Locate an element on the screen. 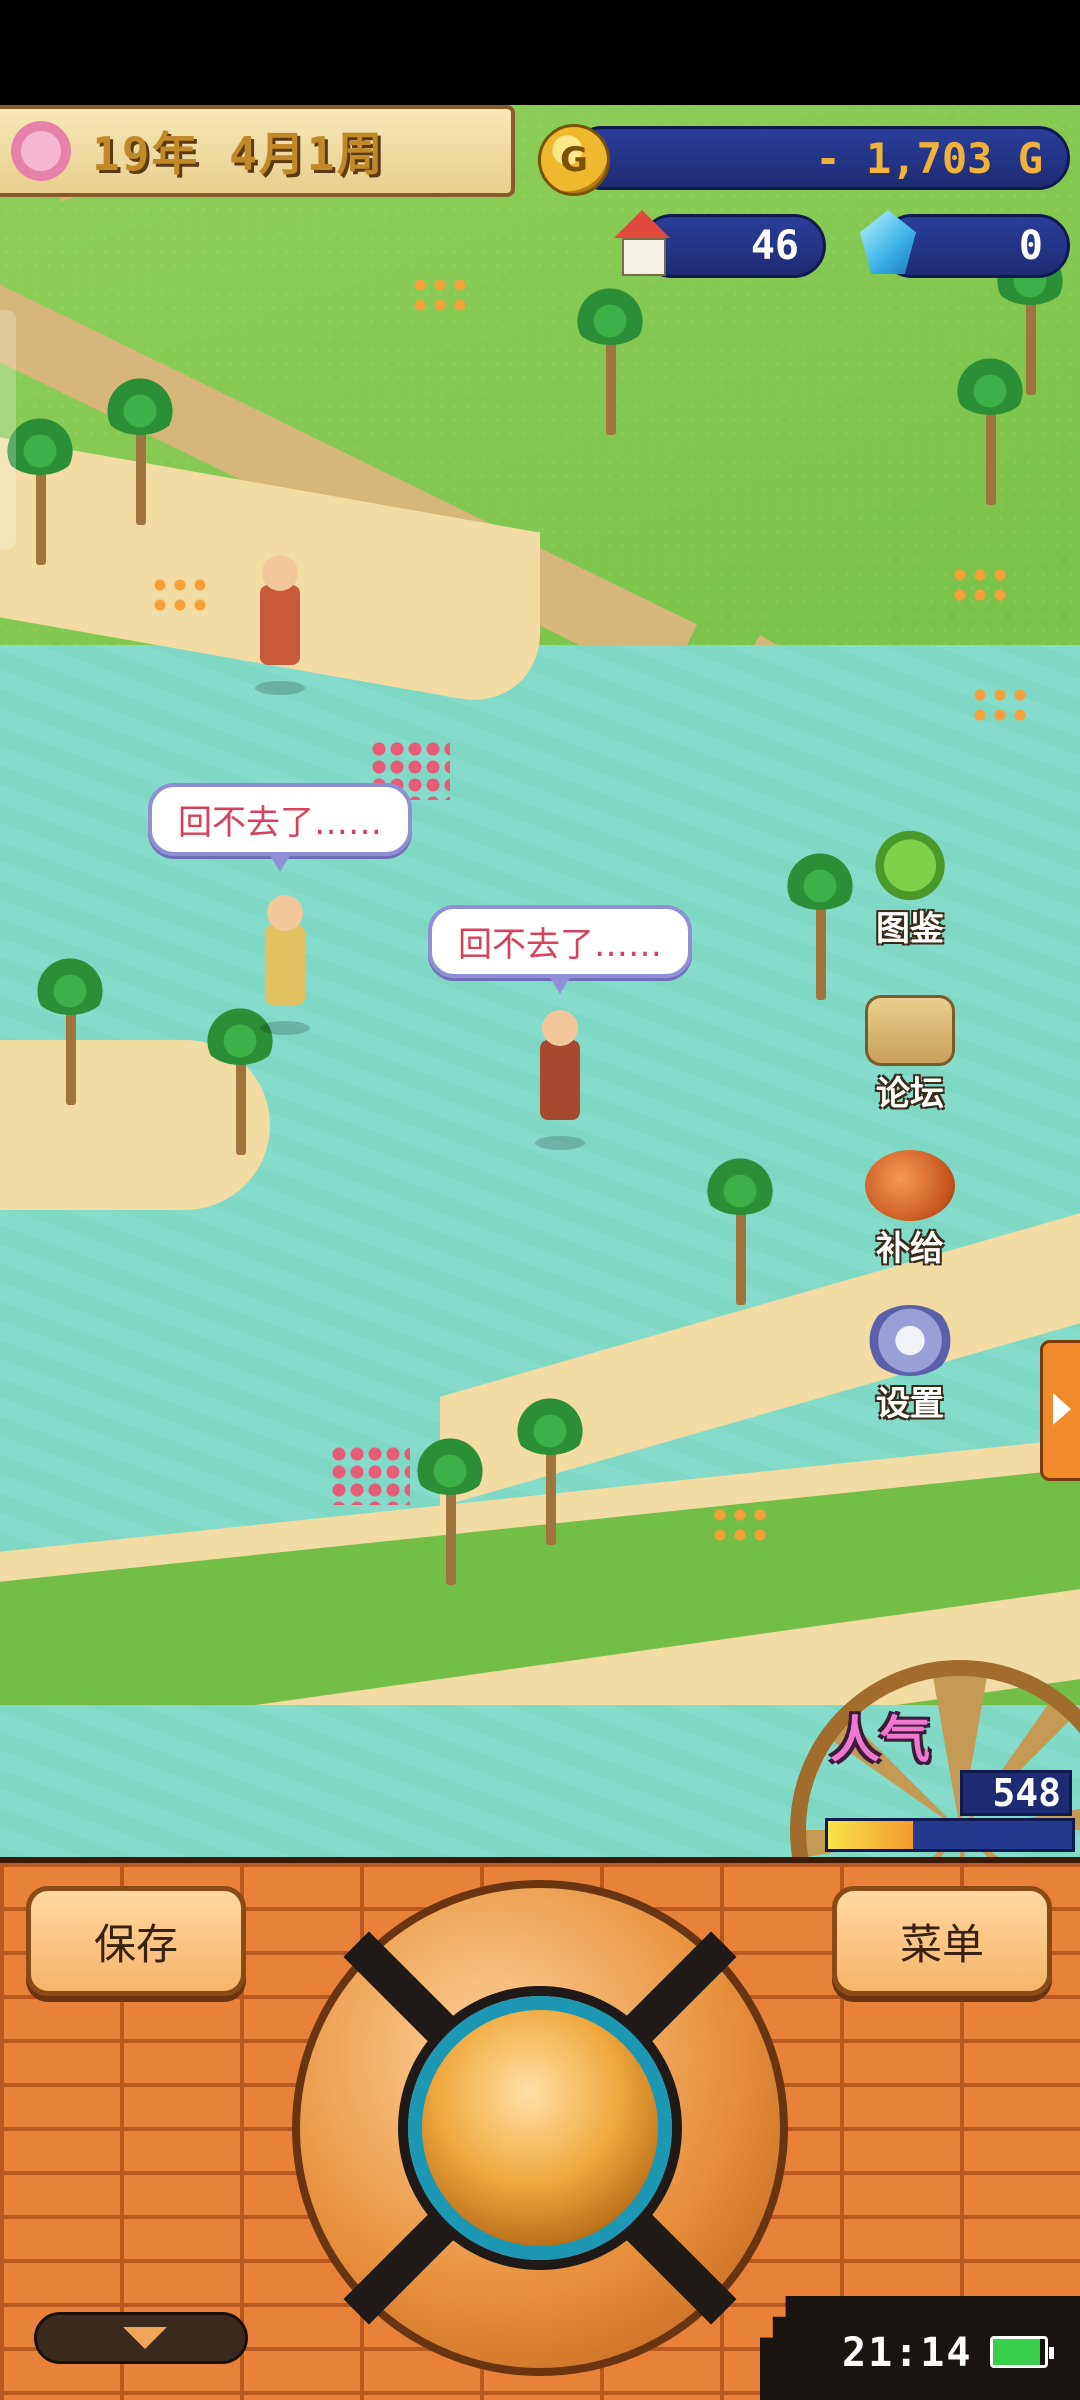 This screenshot has height=2400, width=1080. popularity-bar-fill is located at coordinates (871, 1835).